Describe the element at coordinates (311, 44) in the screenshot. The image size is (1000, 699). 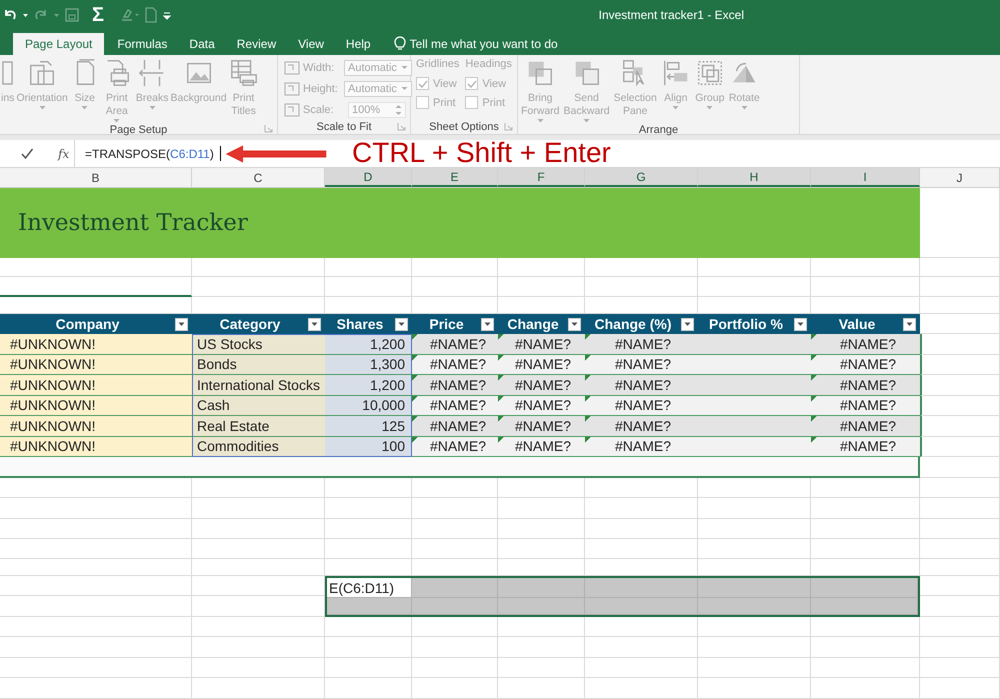
I see `ribbon-tab: View` at that location.